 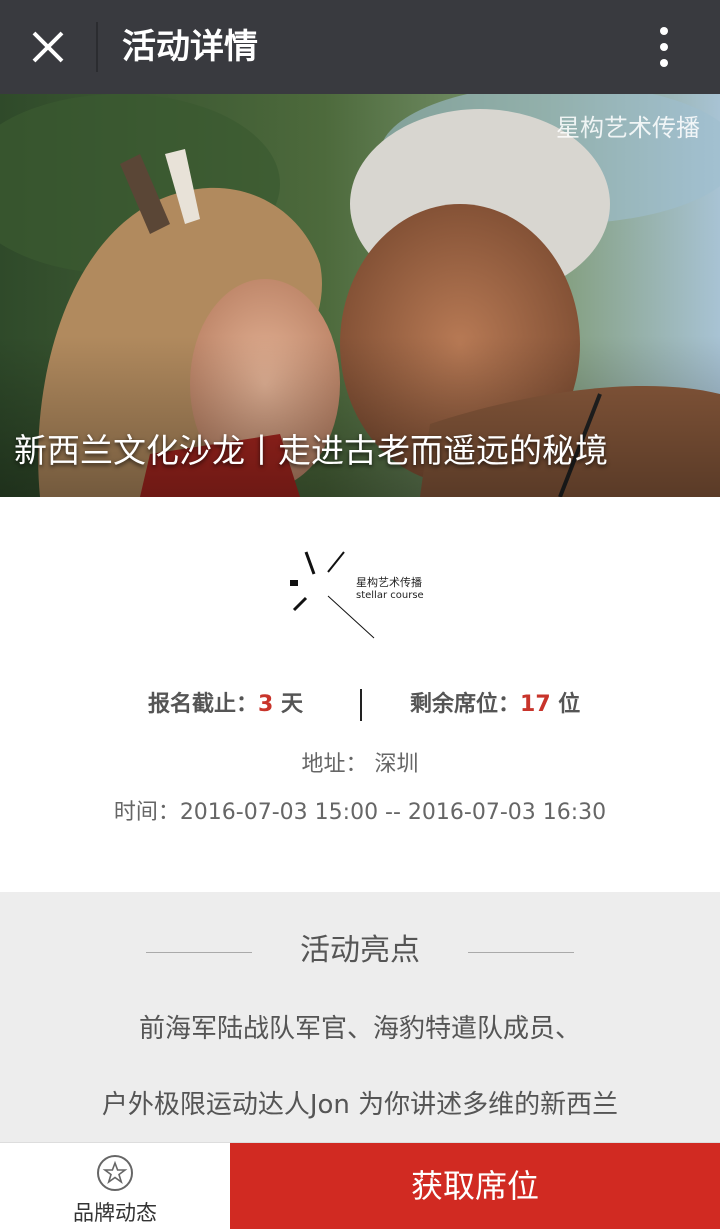 What do you see at coordinates (565, 704) in the screenshot?
I see `seats-unit: 位` at bounding box center [565, 704].